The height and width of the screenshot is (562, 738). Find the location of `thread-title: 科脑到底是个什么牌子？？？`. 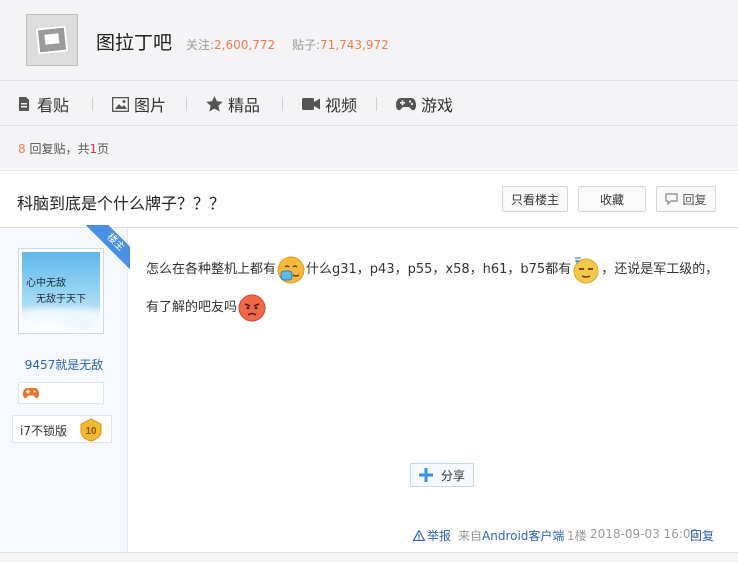

thread-title: 科脑到底是个什么牌子？？？ is located at coordinates (121, 203).